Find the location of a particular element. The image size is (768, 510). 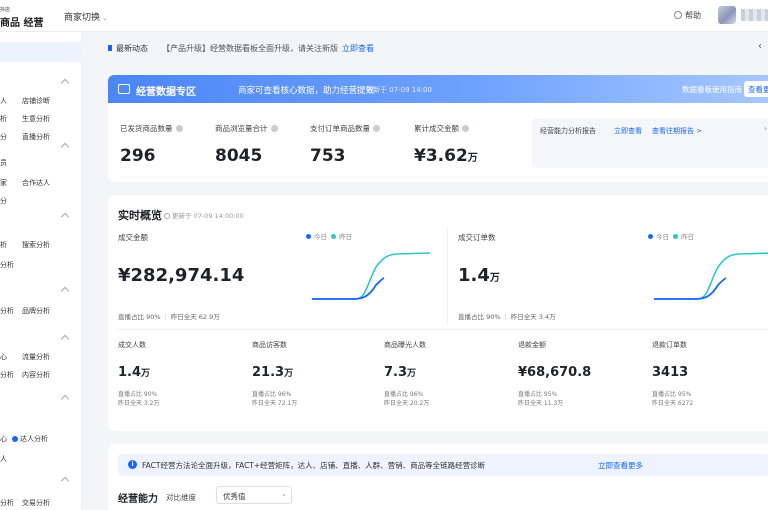

orders-subtext: 直播占比 90% | 昨日全天 3.4万 is located at coordinates (507, 316).